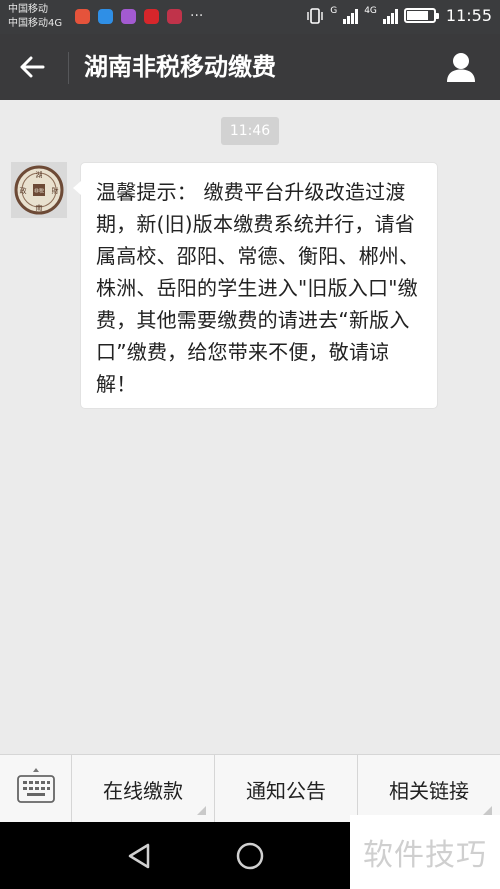 Image resolution: width=500 pixels, height=889 pixels. Describe the element at coordinates (39, 174) in the screenshot. I see `seal-char-top: 湖` at that location.